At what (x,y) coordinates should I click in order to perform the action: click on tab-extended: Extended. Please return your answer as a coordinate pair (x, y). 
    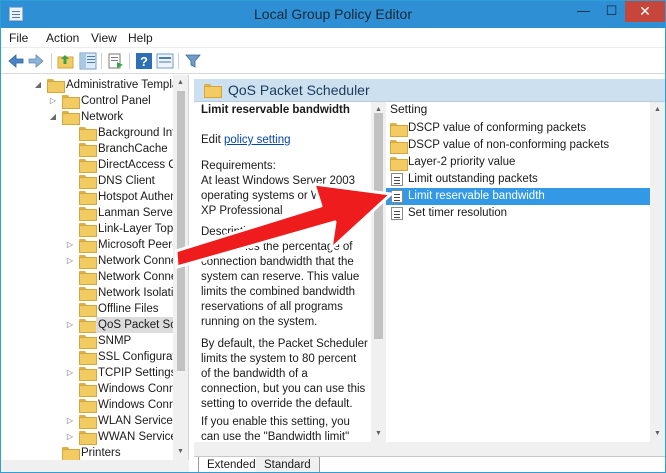
    Looking at the image, I should click on (231, 464).